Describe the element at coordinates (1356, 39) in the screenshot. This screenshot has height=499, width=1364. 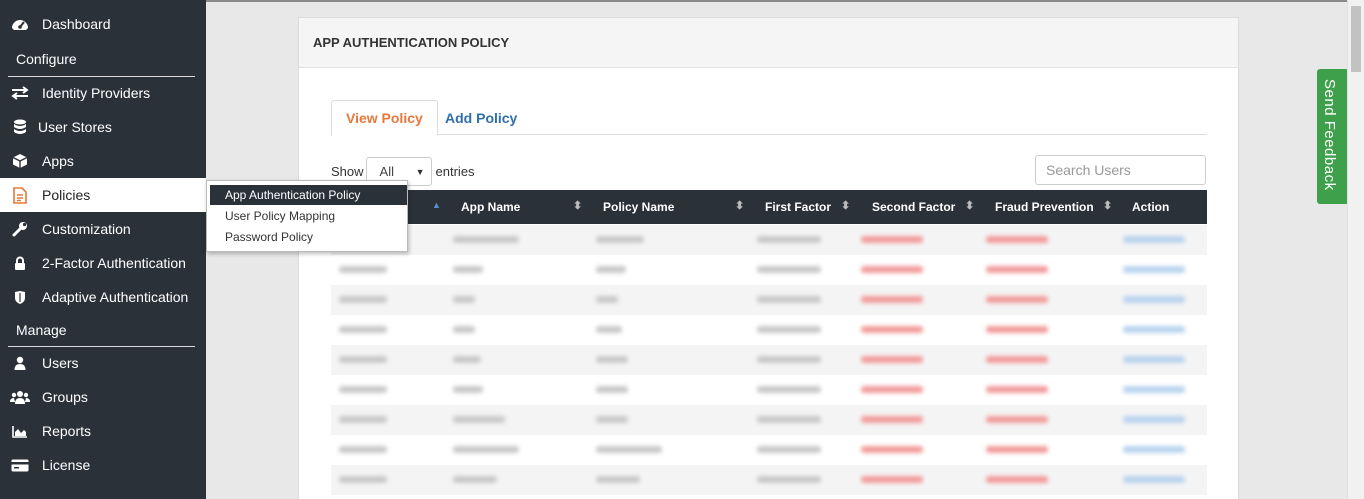
I see `scrollbar-thumb` at that location.